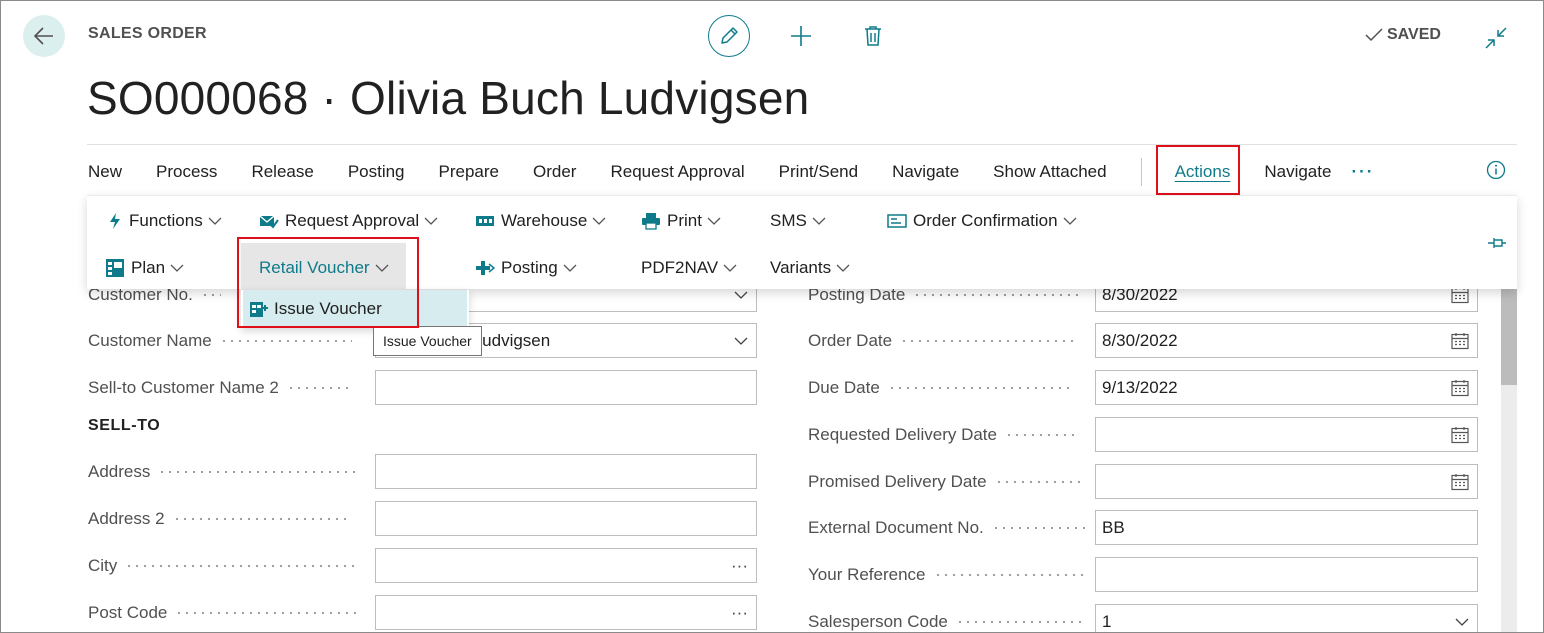 The width and height of the screenshot is (1544, 633). What do you see at coordinates (554, 172) in the screenshot?
I see `action-order: Order` at bounding box center [554, 172].